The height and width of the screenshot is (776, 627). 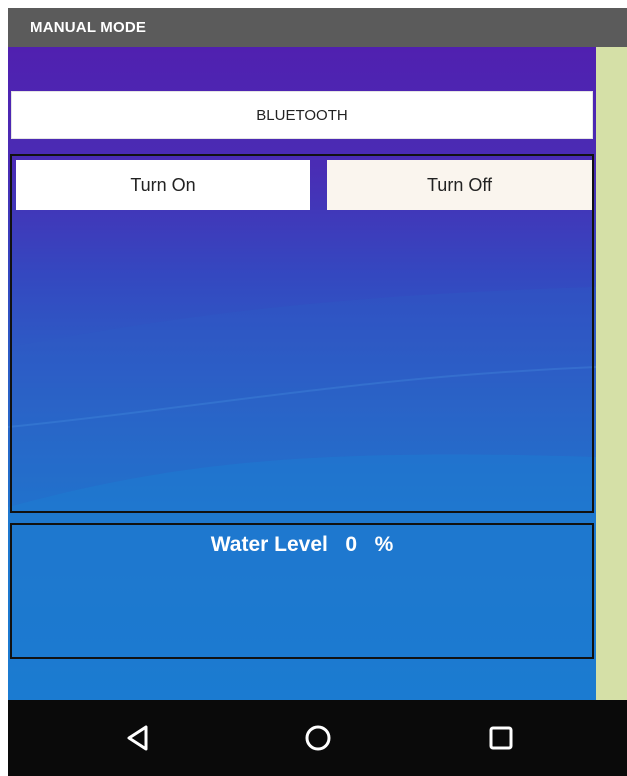 What do you see at coordinates (501, 738) in the screenshot?
I see `recent-apps-icon` at bounding box center [501, 738].